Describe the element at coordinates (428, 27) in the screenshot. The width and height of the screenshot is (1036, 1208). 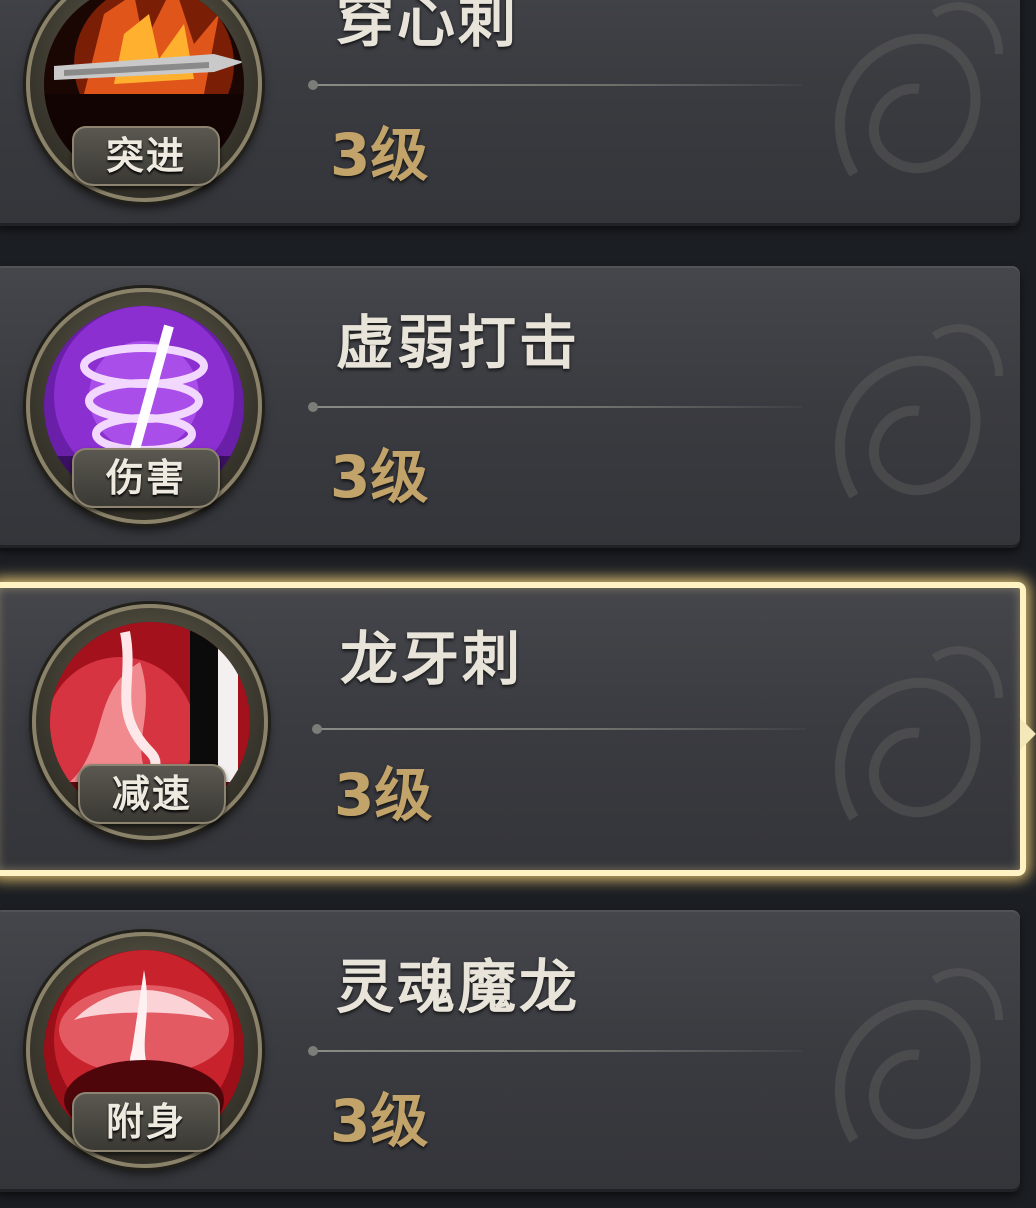
I see `skill-name: 穿心刺` at that location.